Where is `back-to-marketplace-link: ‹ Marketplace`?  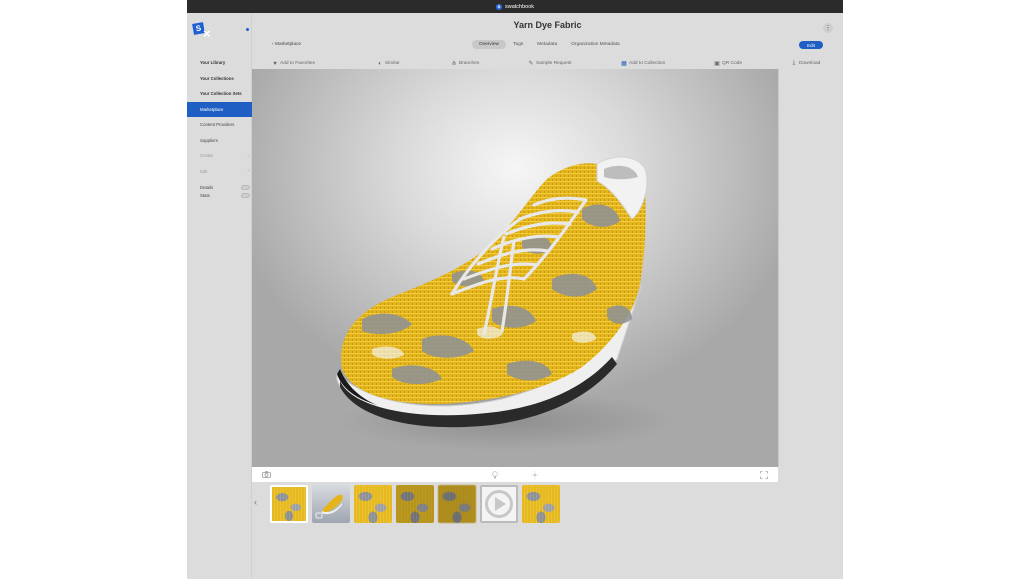
back-to-marketplace-link: ‹ Marketplace is located at coordinates (286, 44).